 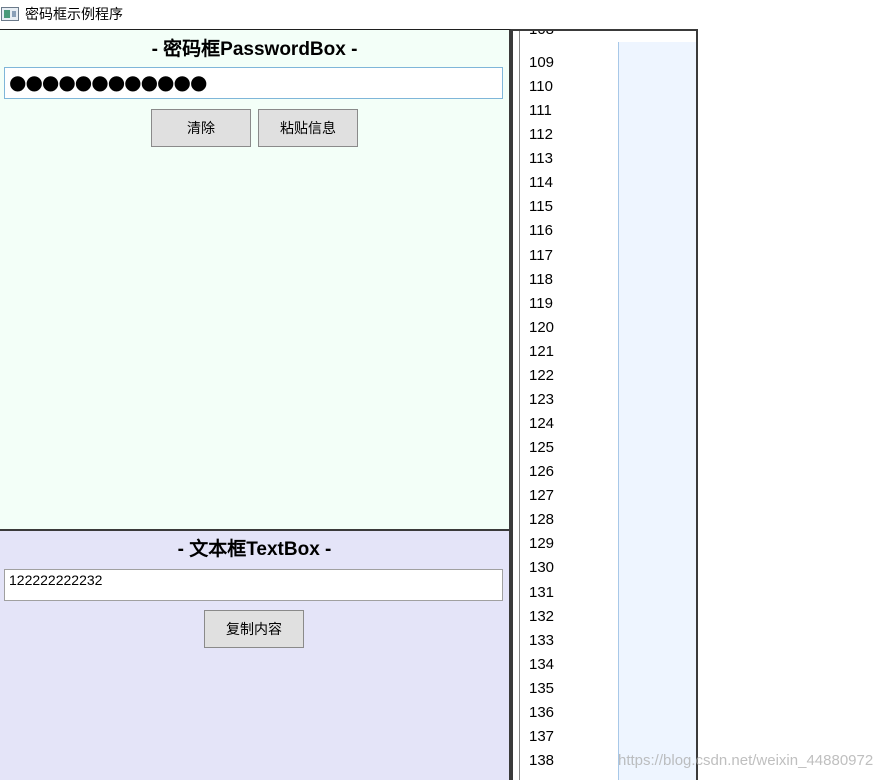 I want to click on text-box: 122222222232, so click(x=253, y=585).